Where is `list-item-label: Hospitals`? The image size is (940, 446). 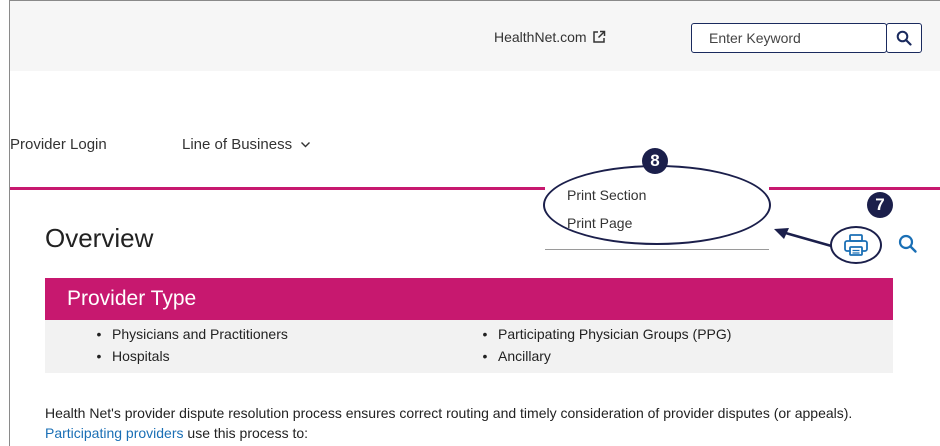 list-item-label: Hospitals is located at coordinates (141, 356).